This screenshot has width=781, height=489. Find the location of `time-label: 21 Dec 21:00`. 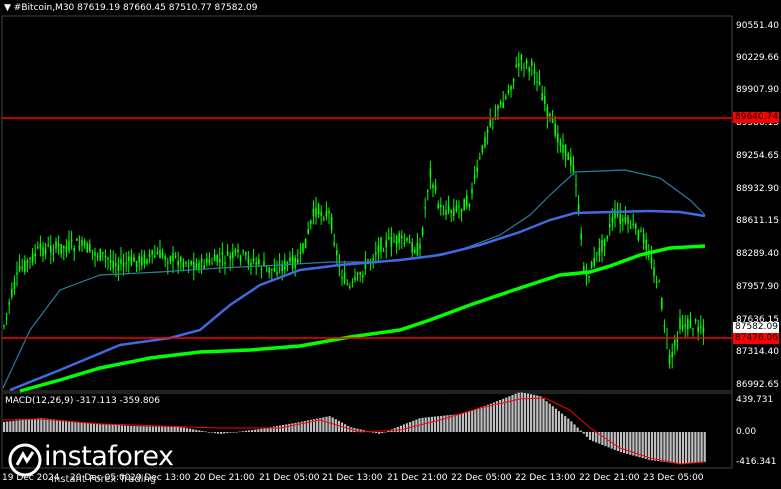

time-label: 21 Dec 21:00 is located at coordinates (417, 478).